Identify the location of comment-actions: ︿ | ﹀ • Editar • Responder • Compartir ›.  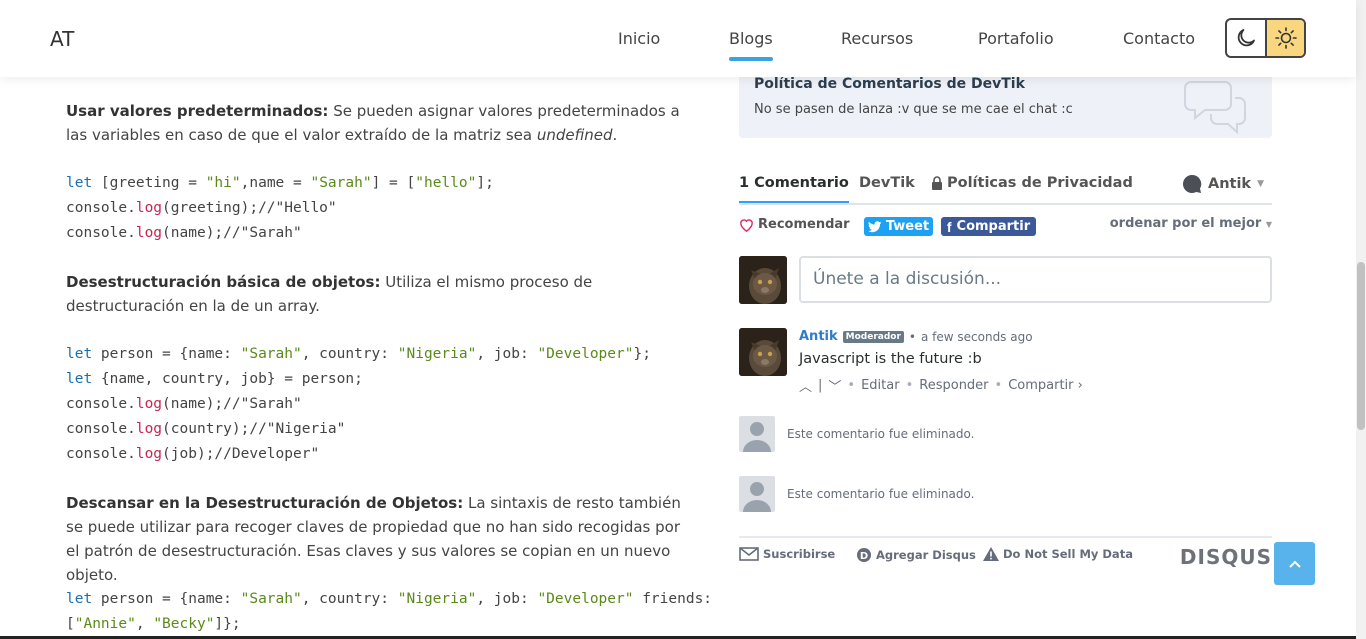
(941, 385).